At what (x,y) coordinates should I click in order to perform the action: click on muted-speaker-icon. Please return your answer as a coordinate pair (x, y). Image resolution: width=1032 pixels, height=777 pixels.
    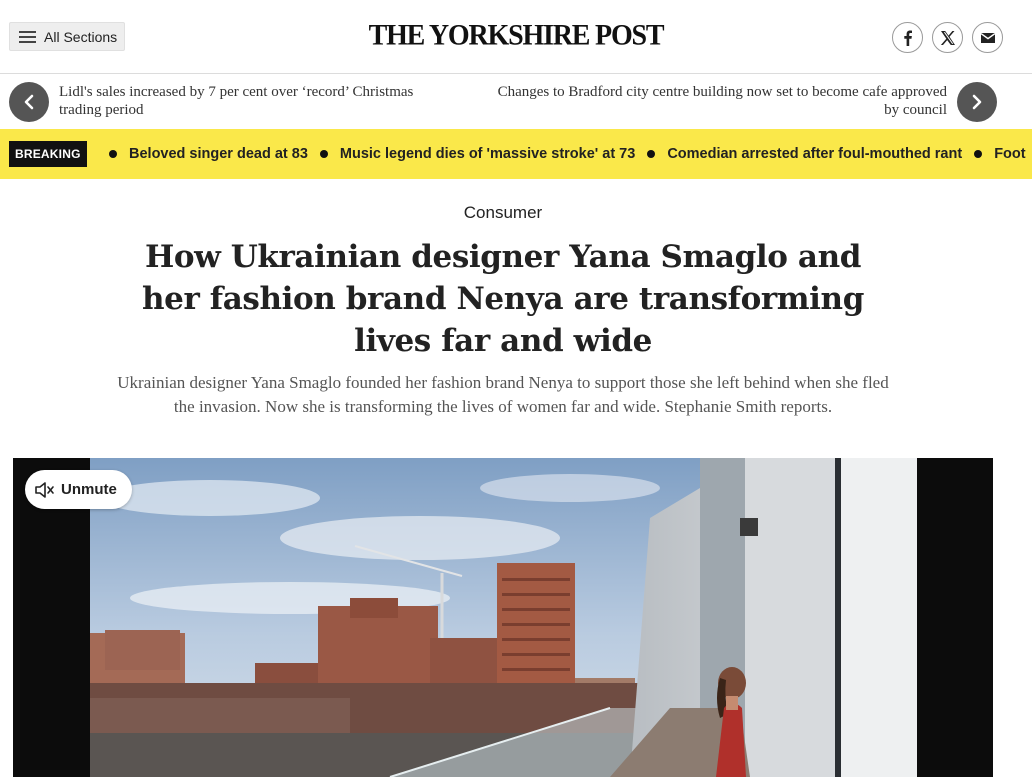
    Looking at the image, I should click on (44, 489).